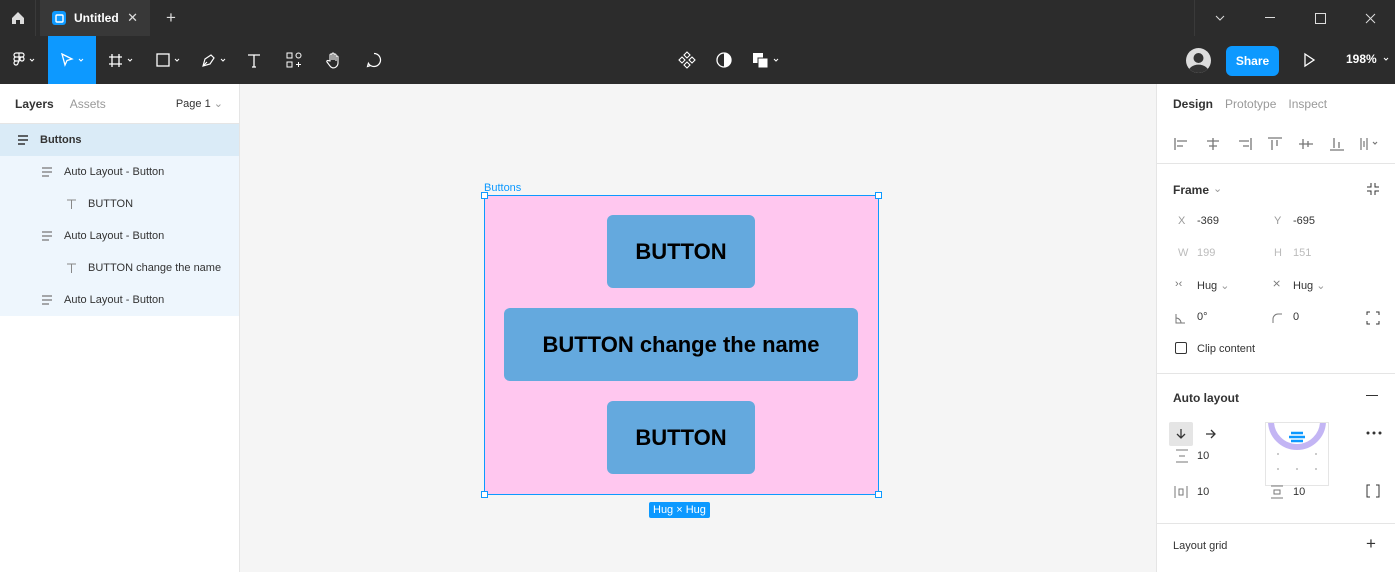  Describe the element at coordinates (1250, 104) in the screenshot. I see `tab-prototype: Prototype` at that location.